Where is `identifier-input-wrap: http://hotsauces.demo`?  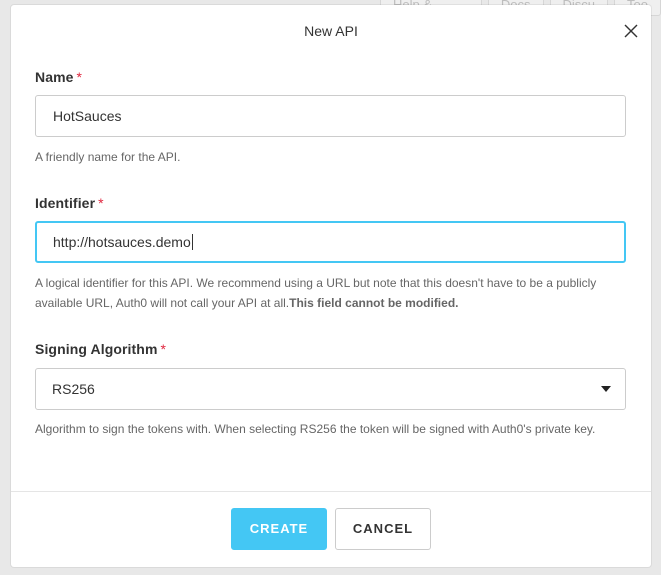
identifier-input-wrap: http://hotsauces.demo is located at coordinates (123, 242).